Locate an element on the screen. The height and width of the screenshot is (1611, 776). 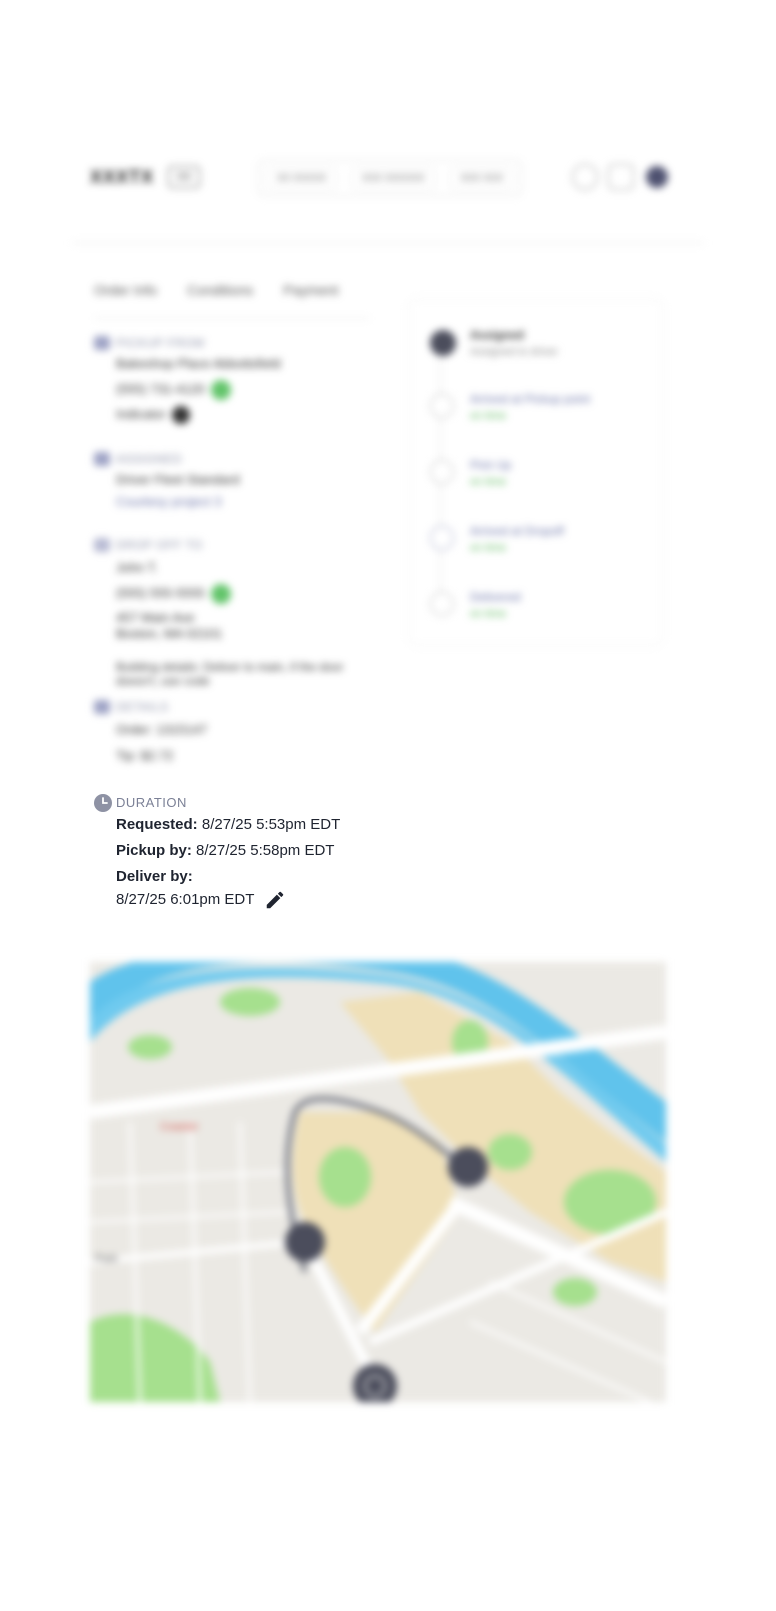
dropoff-city: Boston, MA 02101 is located at coordinates (169, 633).